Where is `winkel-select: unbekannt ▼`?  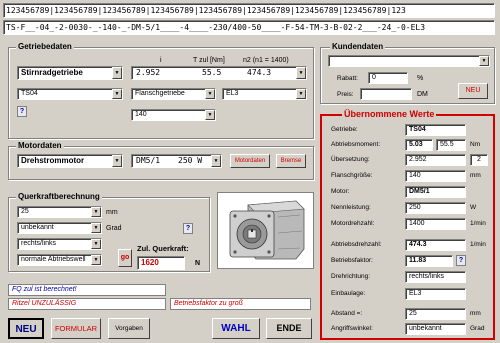 winkel-select: unbekannt ▼ is located at coordinates (59, 228).